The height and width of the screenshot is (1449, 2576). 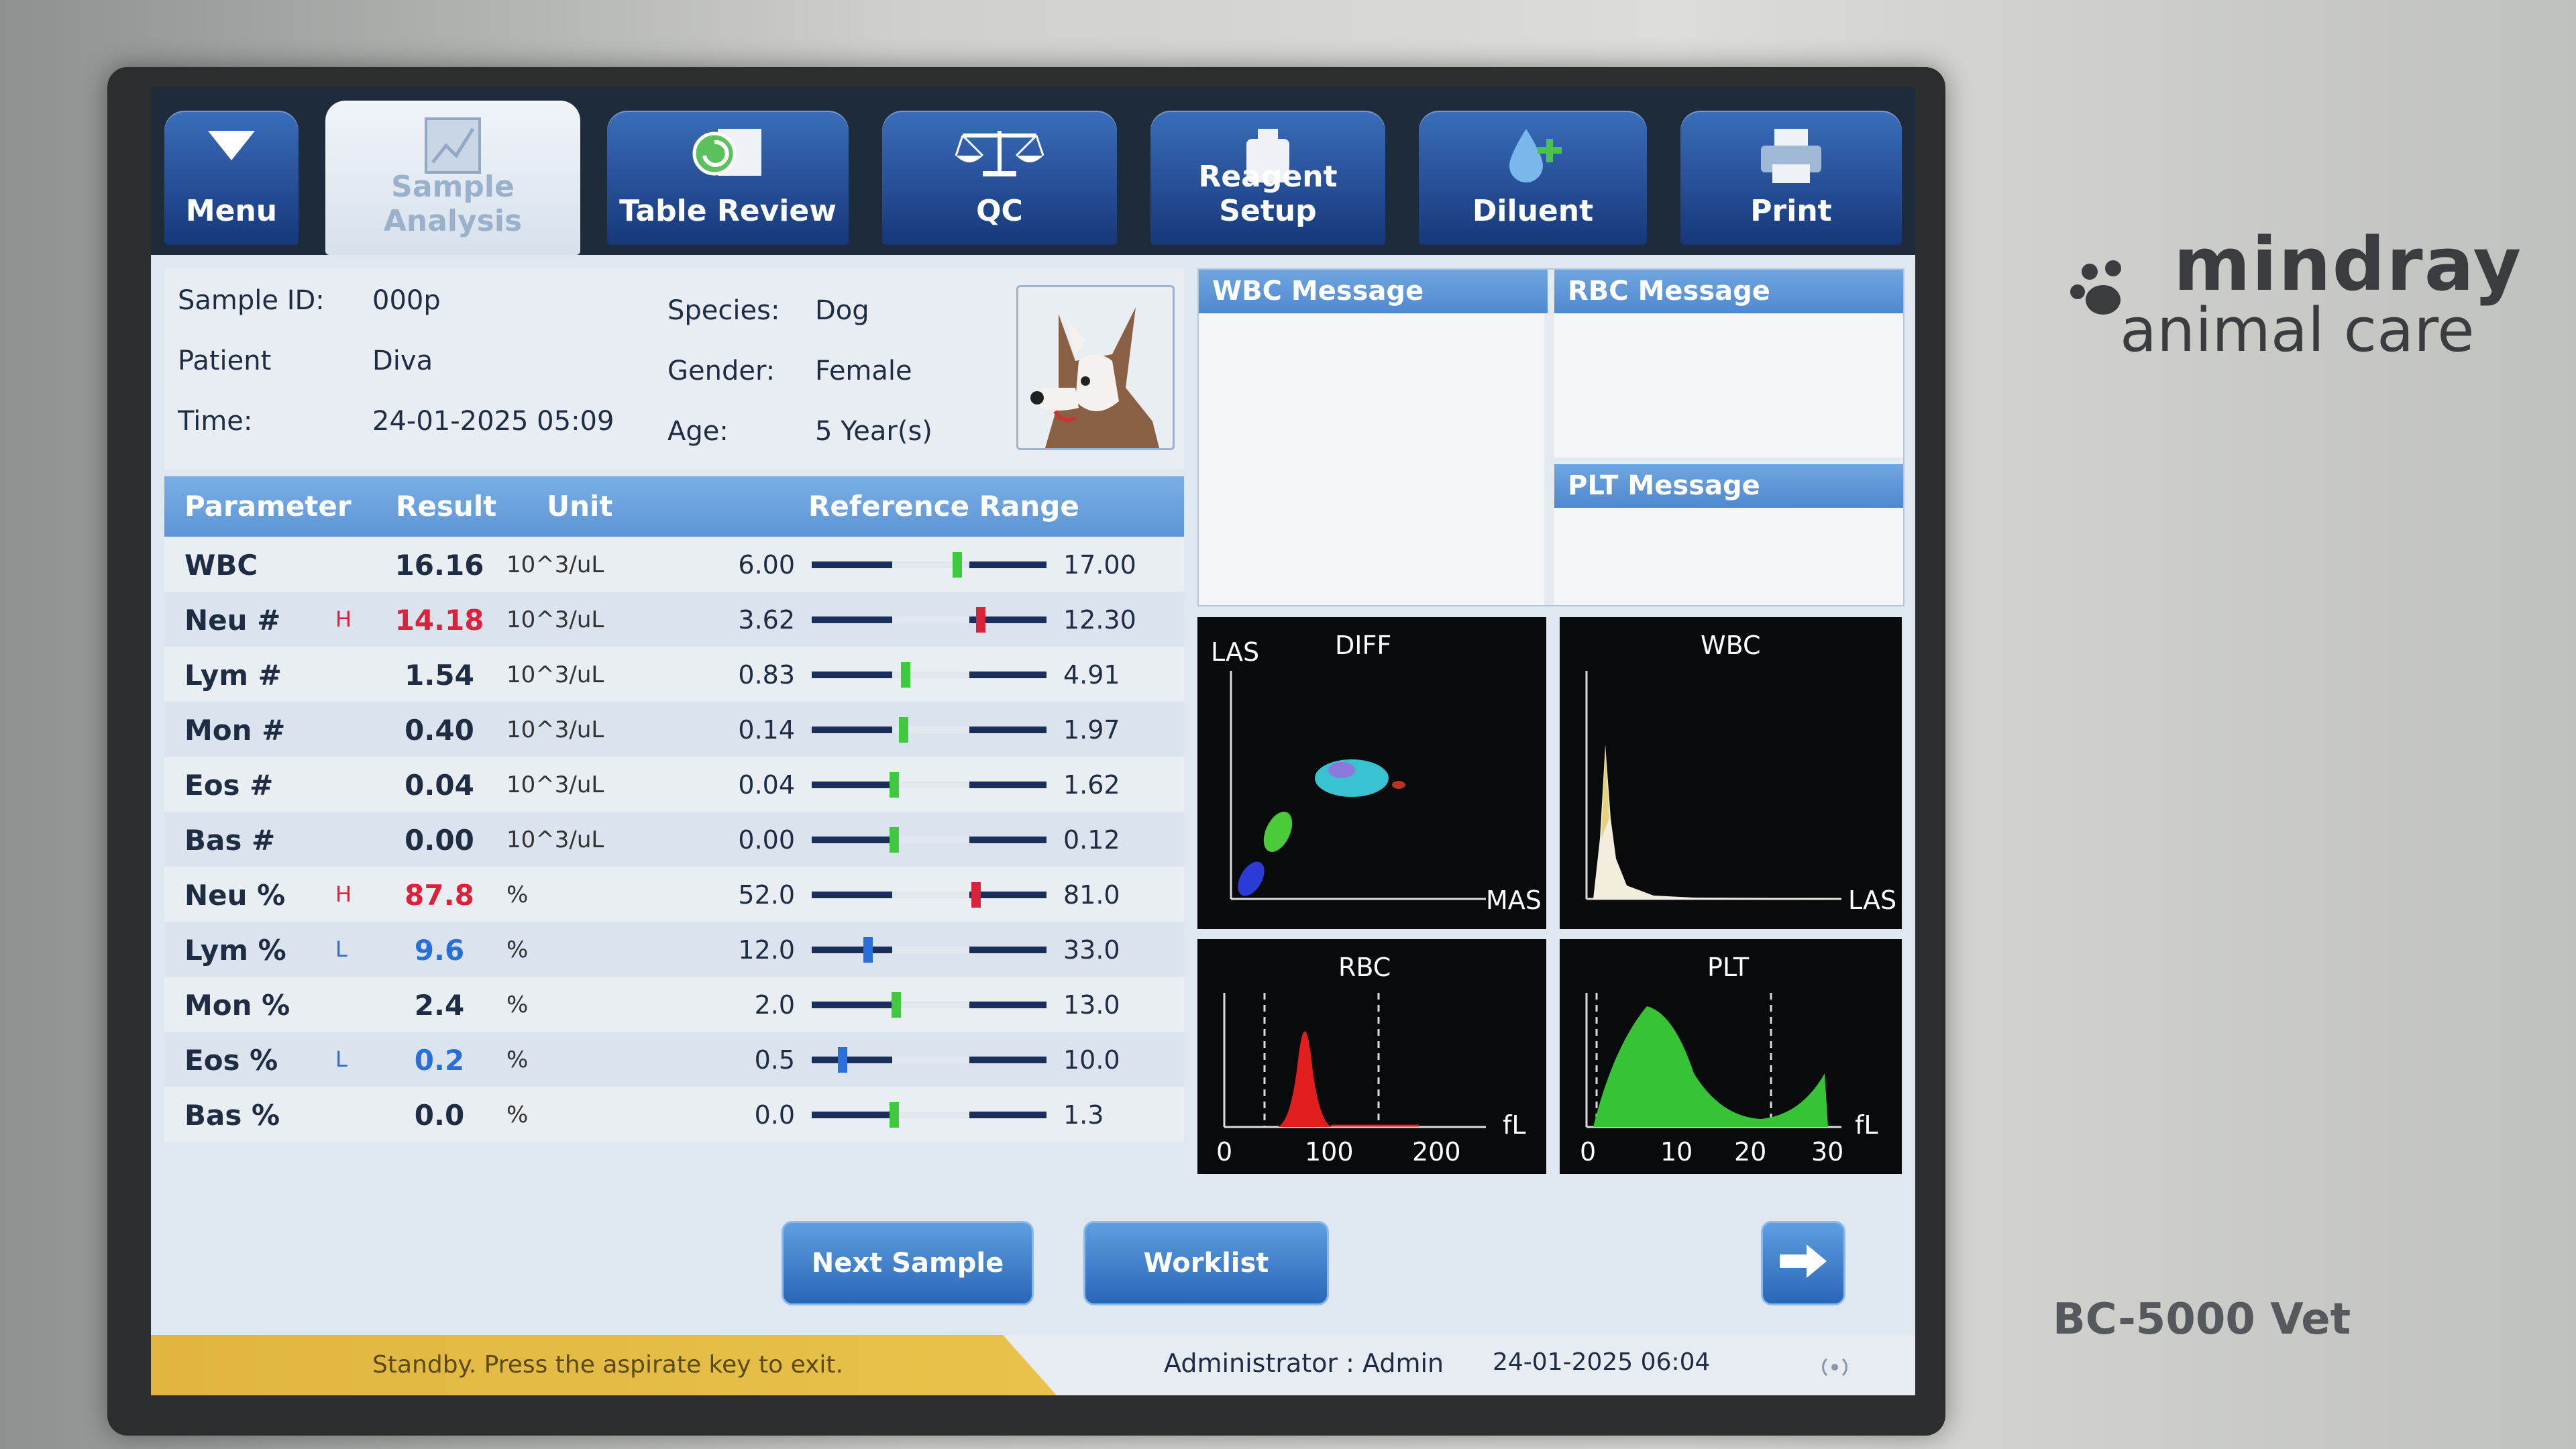 What do you see at coordinates (1731, 645) in the screenshot?
I see `wbc-hist-title: WBC` at bounding box center [1731, 645].